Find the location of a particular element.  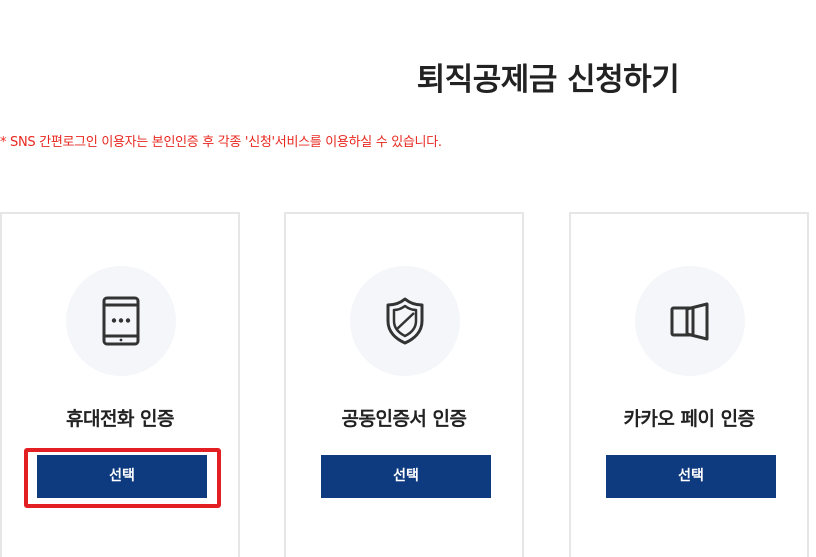

mobile-phone-icon is located at coordinates (121, 321).